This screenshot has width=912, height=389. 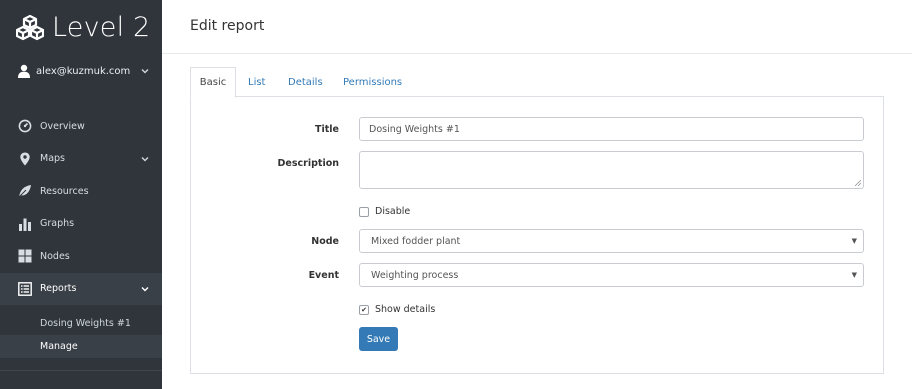 What do you see at coordinates (81, 224) in the screenshot?
I see `sidebar-item-graphs: Graphs` at bounding box center [81, 224].